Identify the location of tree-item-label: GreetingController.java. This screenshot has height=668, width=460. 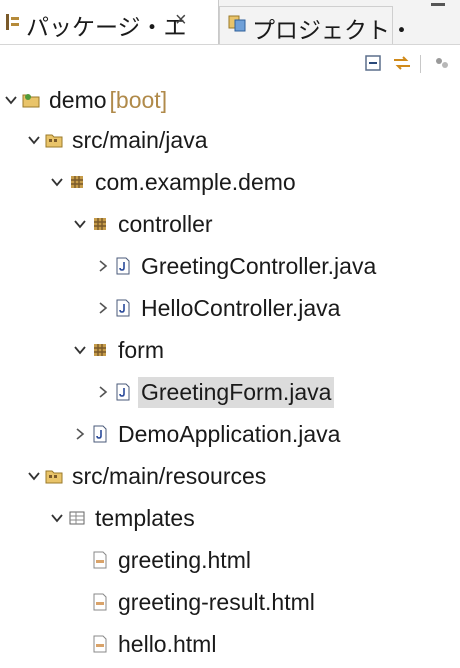
(259, 265).